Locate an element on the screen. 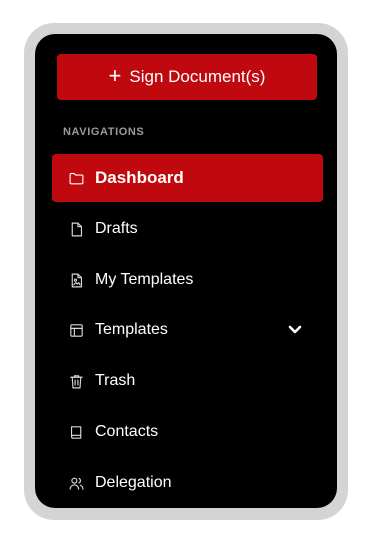  sidebar-item-label: Templates is located at coordinates (131, 329).